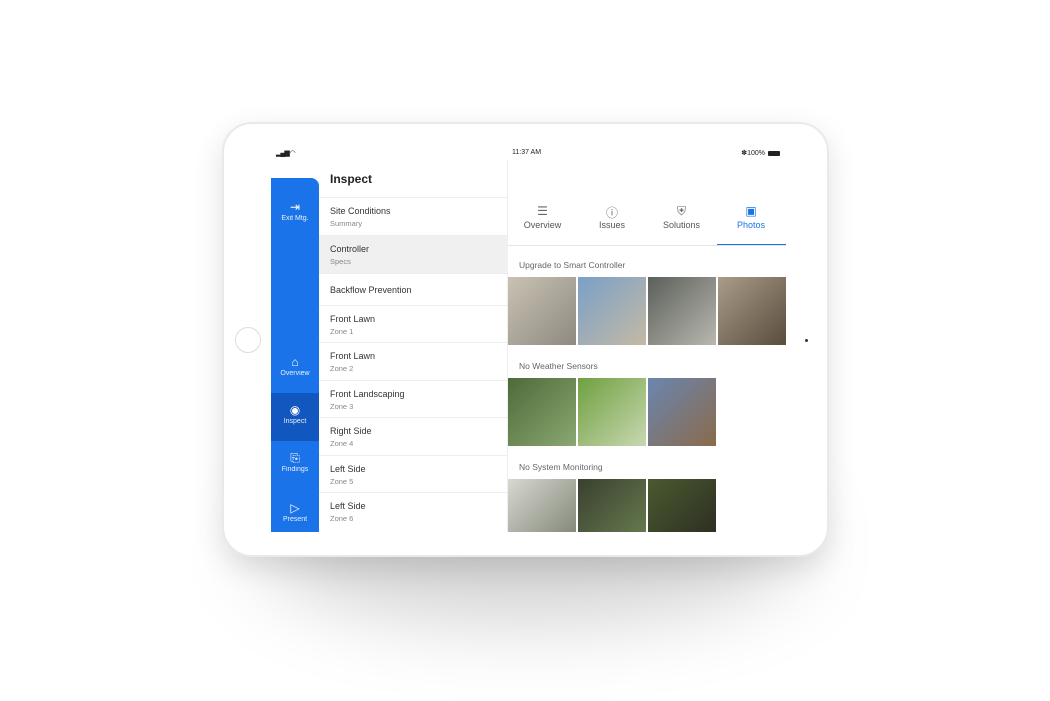  I want to click on battery-indicator: ✽100%, so click(760, 153).